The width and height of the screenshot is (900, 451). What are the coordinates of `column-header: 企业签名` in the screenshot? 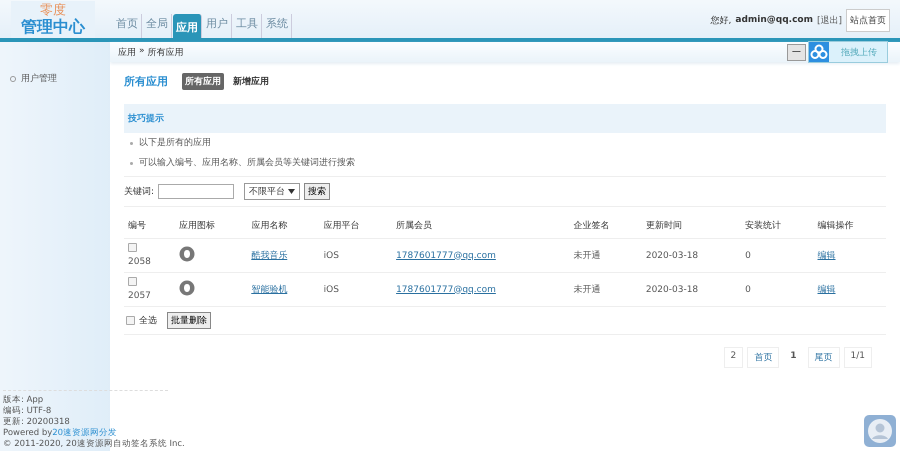 It's located at (605, 225).